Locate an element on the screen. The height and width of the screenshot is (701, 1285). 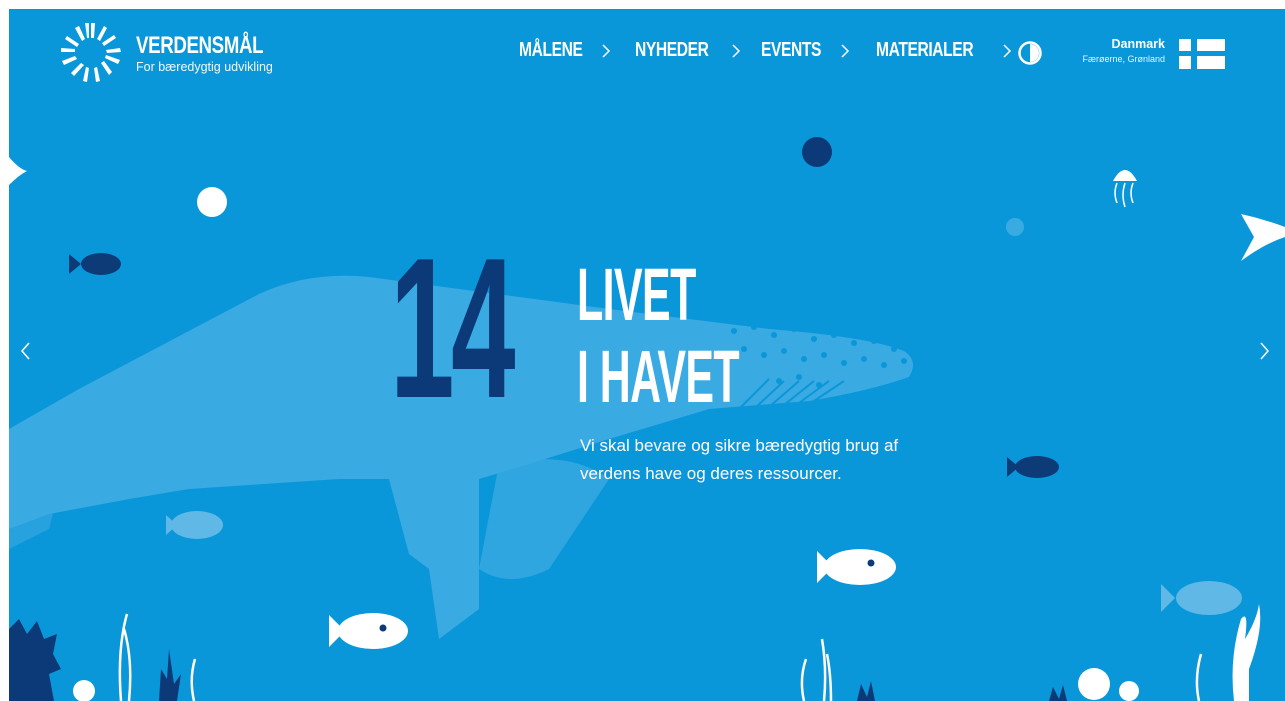
nav-item-materialer: MATERIALER is located at coordinates (945, 50).